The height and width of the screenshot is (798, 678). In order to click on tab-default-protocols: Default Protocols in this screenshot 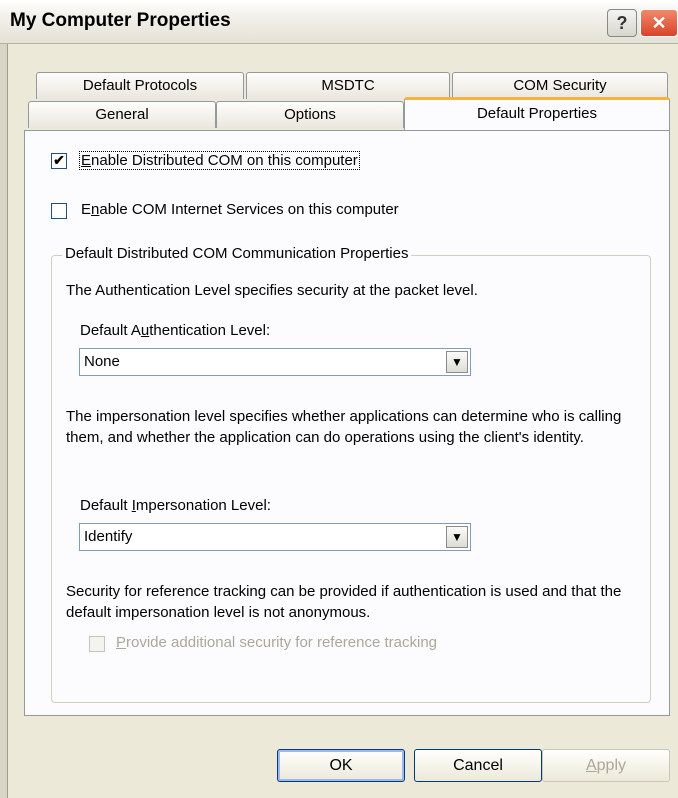, I will do `click(140, 85)`.